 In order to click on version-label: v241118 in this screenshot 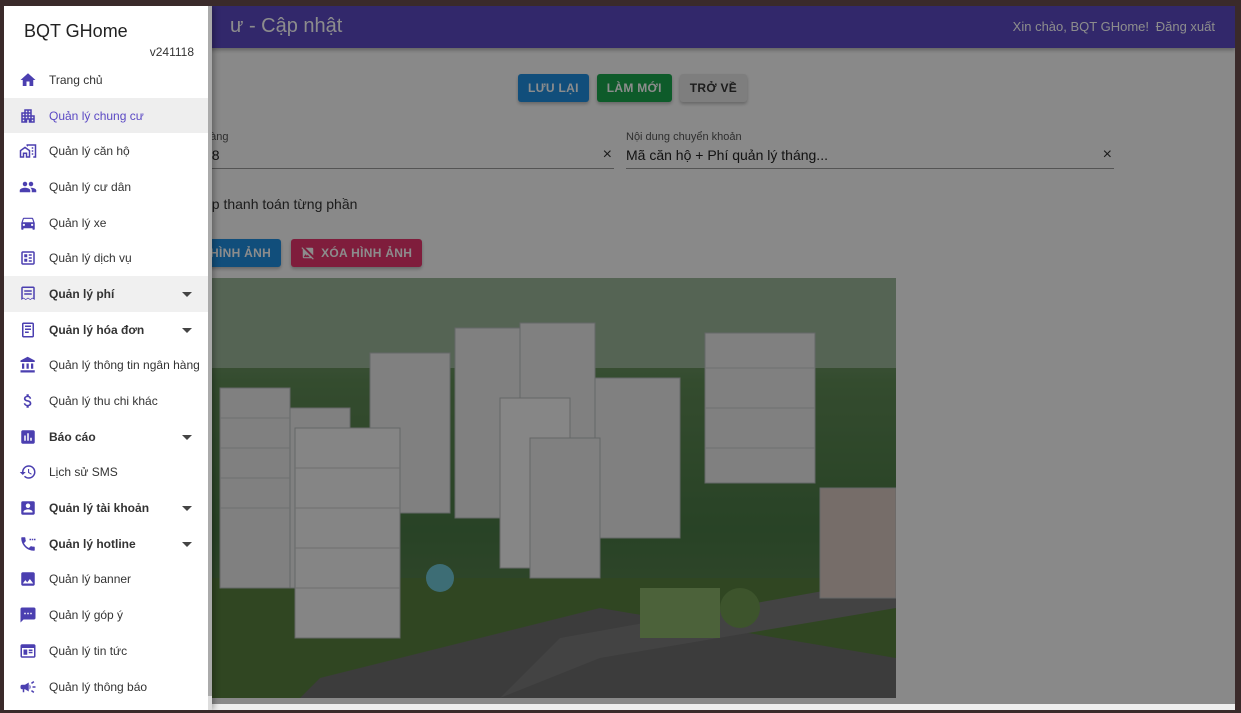, I will do `click(171, 52)`.